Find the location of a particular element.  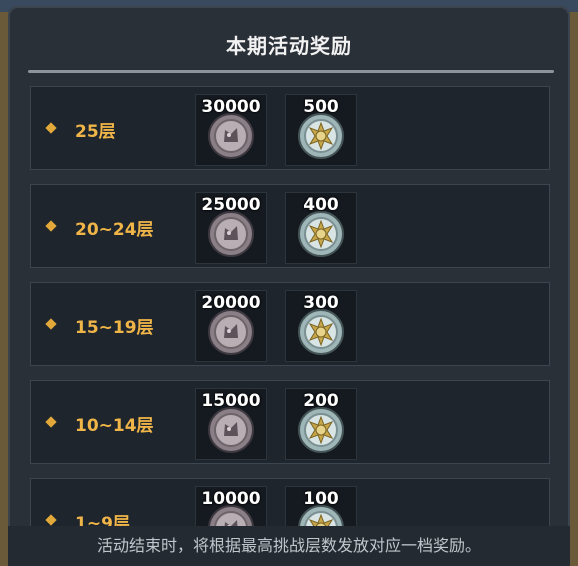

reward-quantity: 30000 is located at coordinates (231, 107).